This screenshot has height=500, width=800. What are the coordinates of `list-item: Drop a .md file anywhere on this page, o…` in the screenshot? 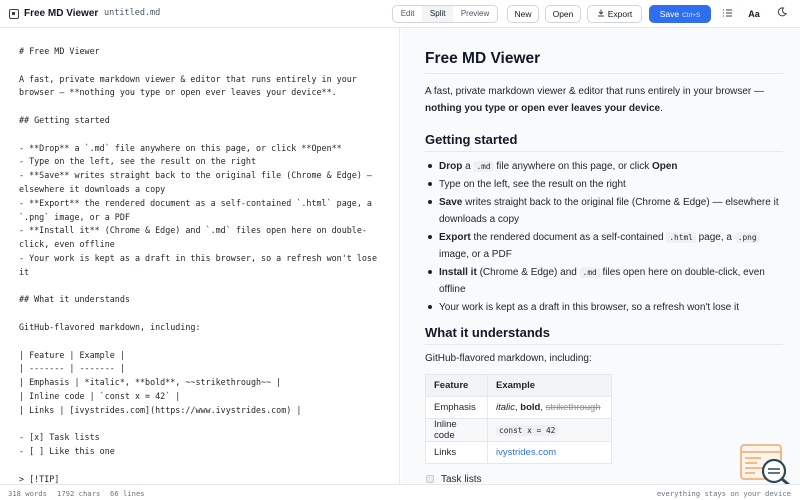 It's located at (605, 166).